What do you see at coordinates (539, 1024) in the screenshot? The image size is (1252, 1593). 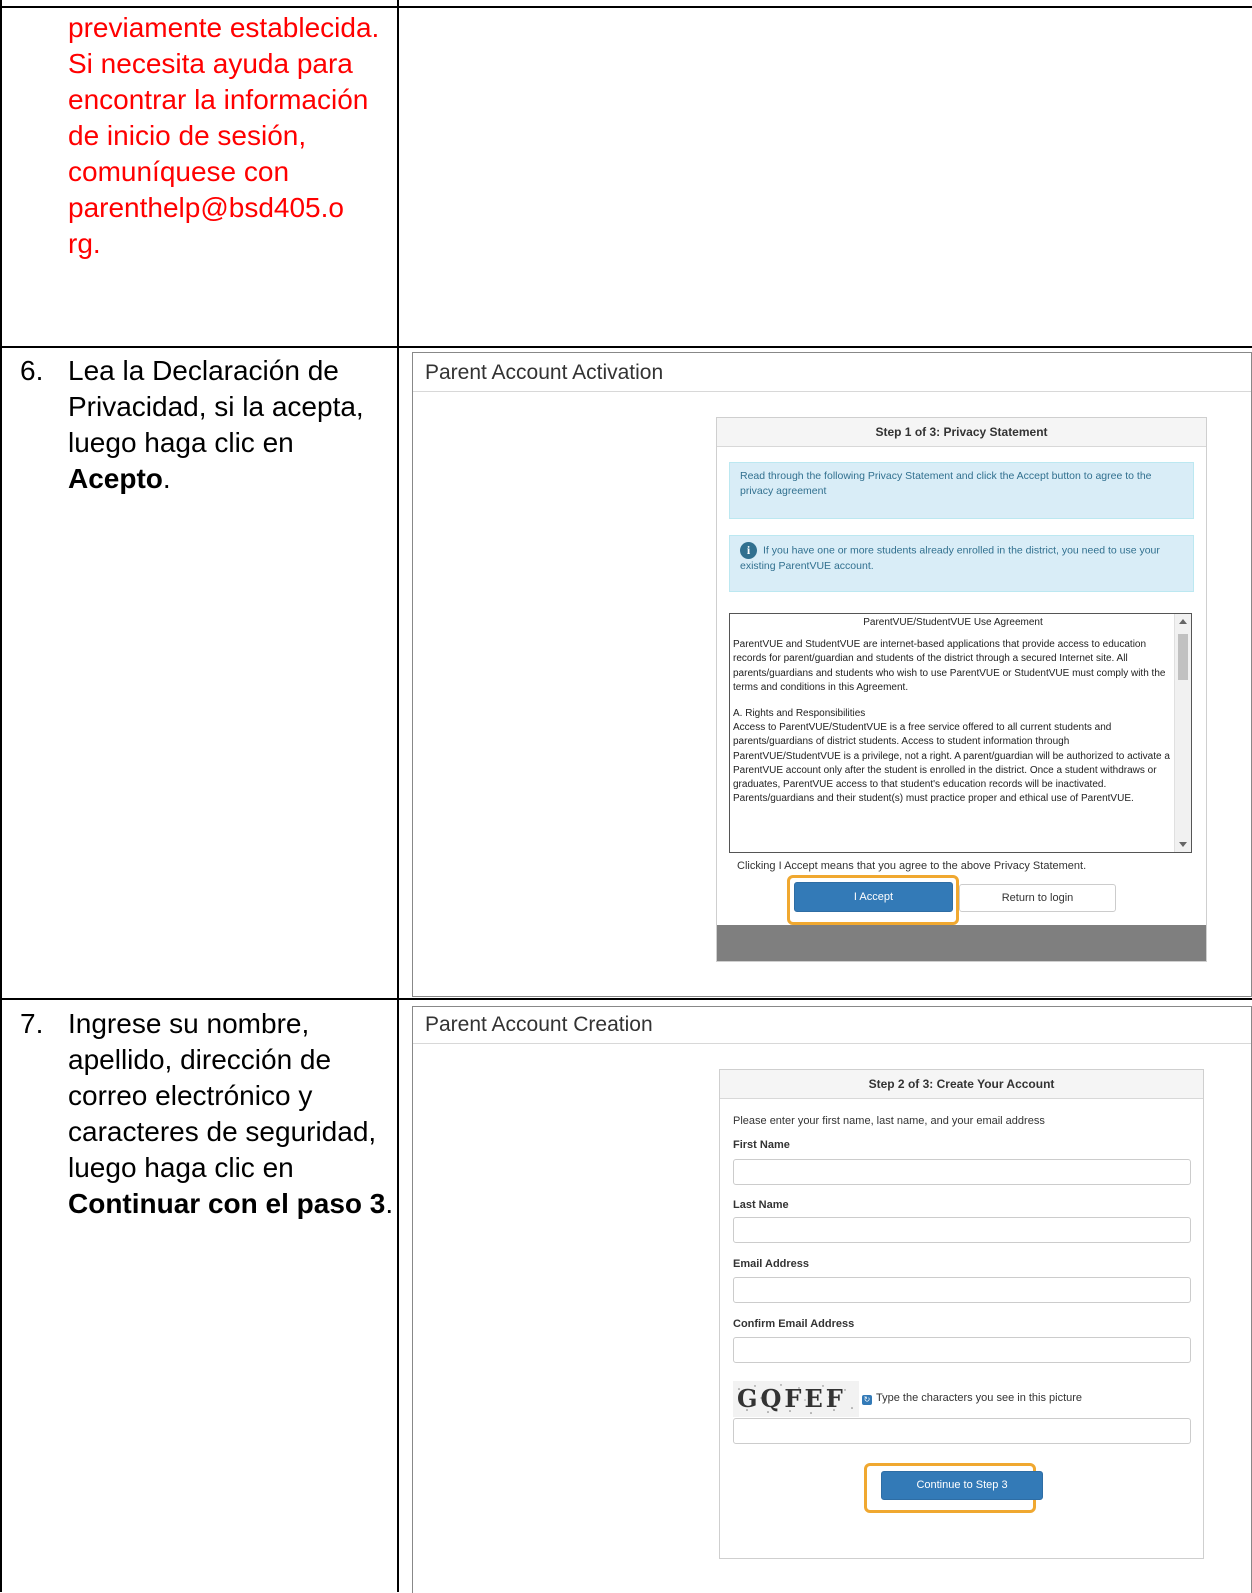 I see `creation-page-title: Parent Account Creation` at bounding box center [539, 1024].